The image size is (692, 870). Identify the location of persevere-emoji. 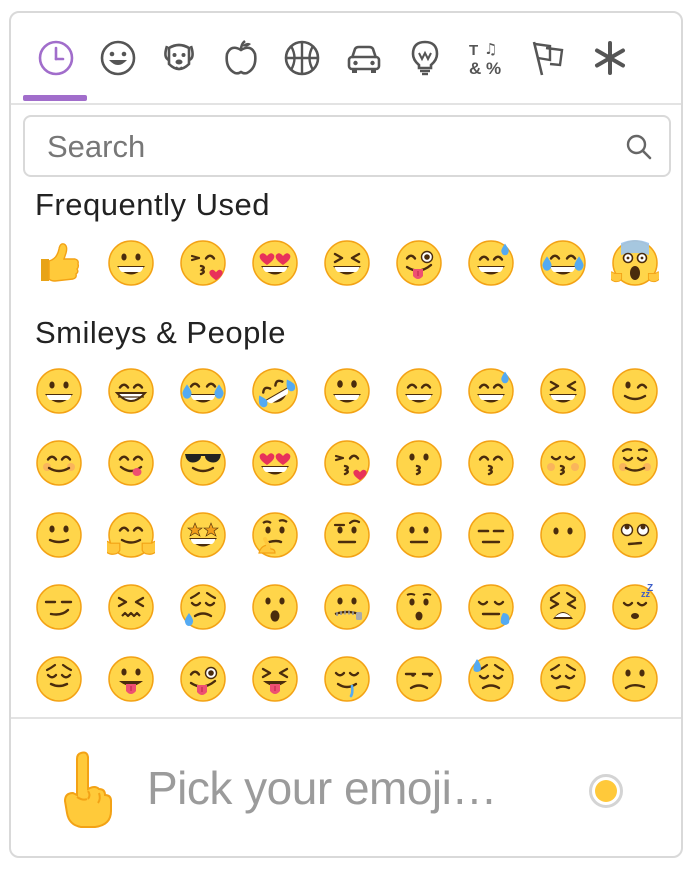
(131, 607).